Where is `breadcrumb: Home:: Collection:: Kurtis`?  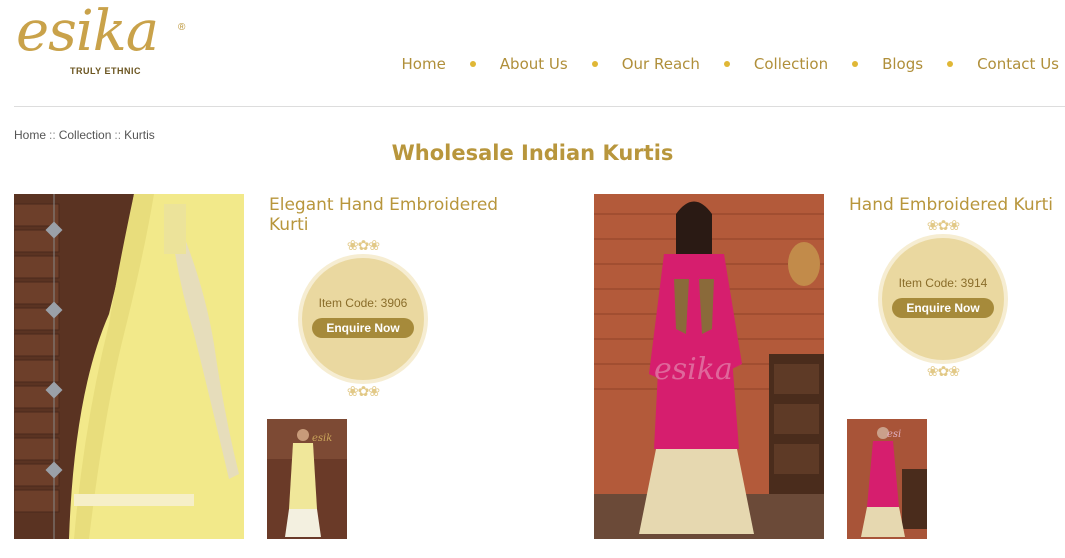
breadcrumb: Home:: Collection:: Kurtis is located at coordinates (84, 135).